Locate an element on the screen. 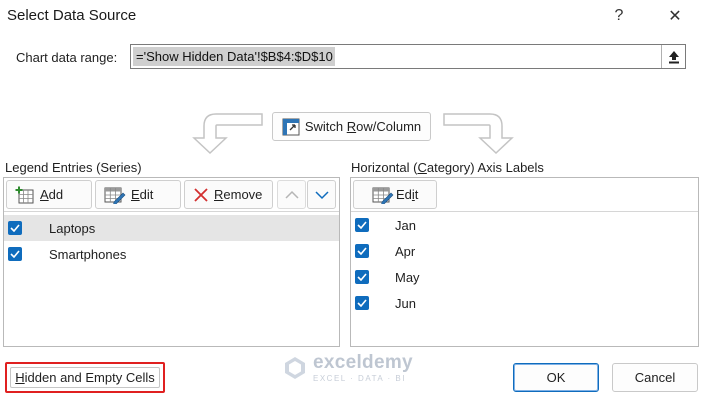 The height and width of the screenshot is (401, 702). chart-data-range-value: ='Show Hidden Data'!$B$4:$D$10 is located at coordinates (234, 56).